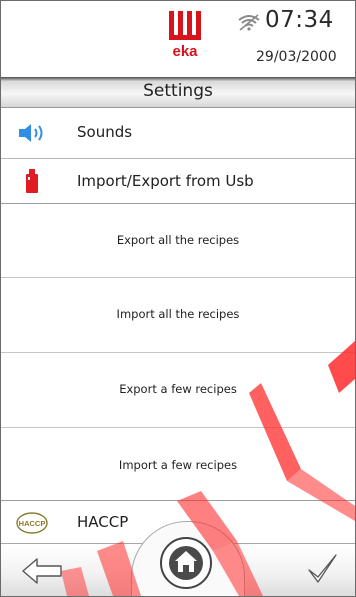 The height and width of the screenshot is (597, 356). I want to click on import-all-label: Import all the recipes, so click(178, 314).